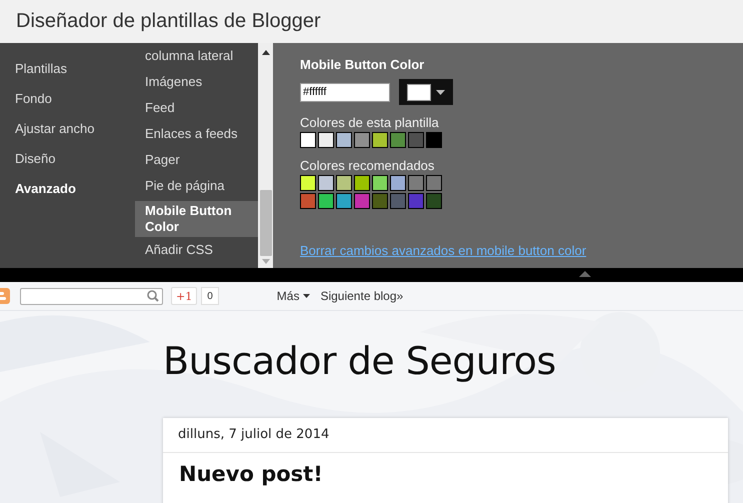  Describe the element at coordinates (345, 92) in the screenshot. I see `color-input: #ffffff` at that location.